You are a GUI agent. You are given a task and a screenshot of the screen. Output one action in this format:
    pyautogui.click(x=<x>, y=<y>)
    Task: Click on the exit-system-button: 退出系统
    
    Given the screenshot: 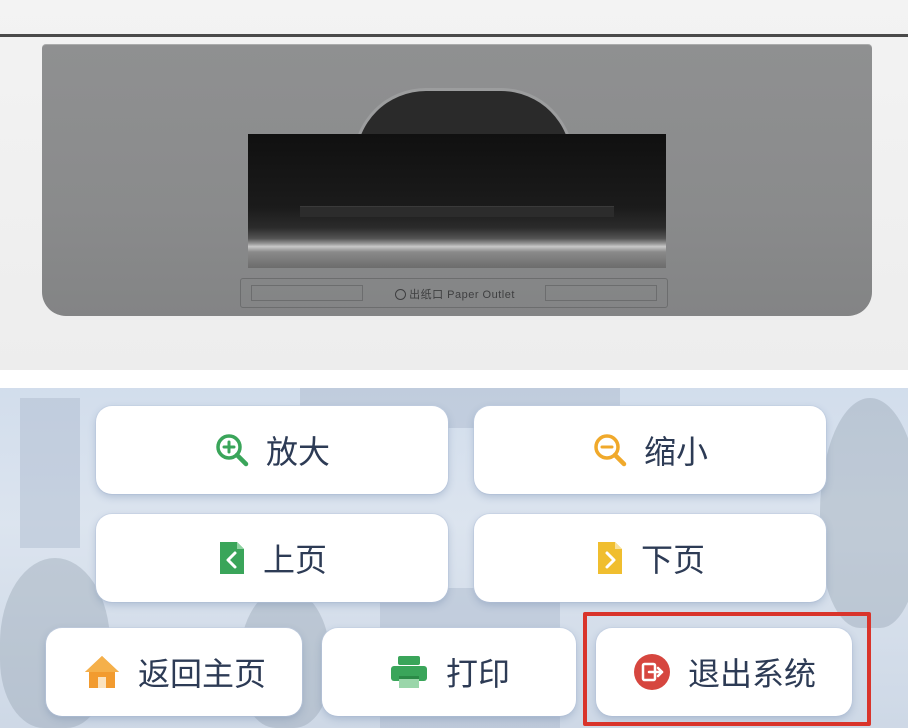 What is the action you would take?
    pyautogui.click(x=724, y=672)
    